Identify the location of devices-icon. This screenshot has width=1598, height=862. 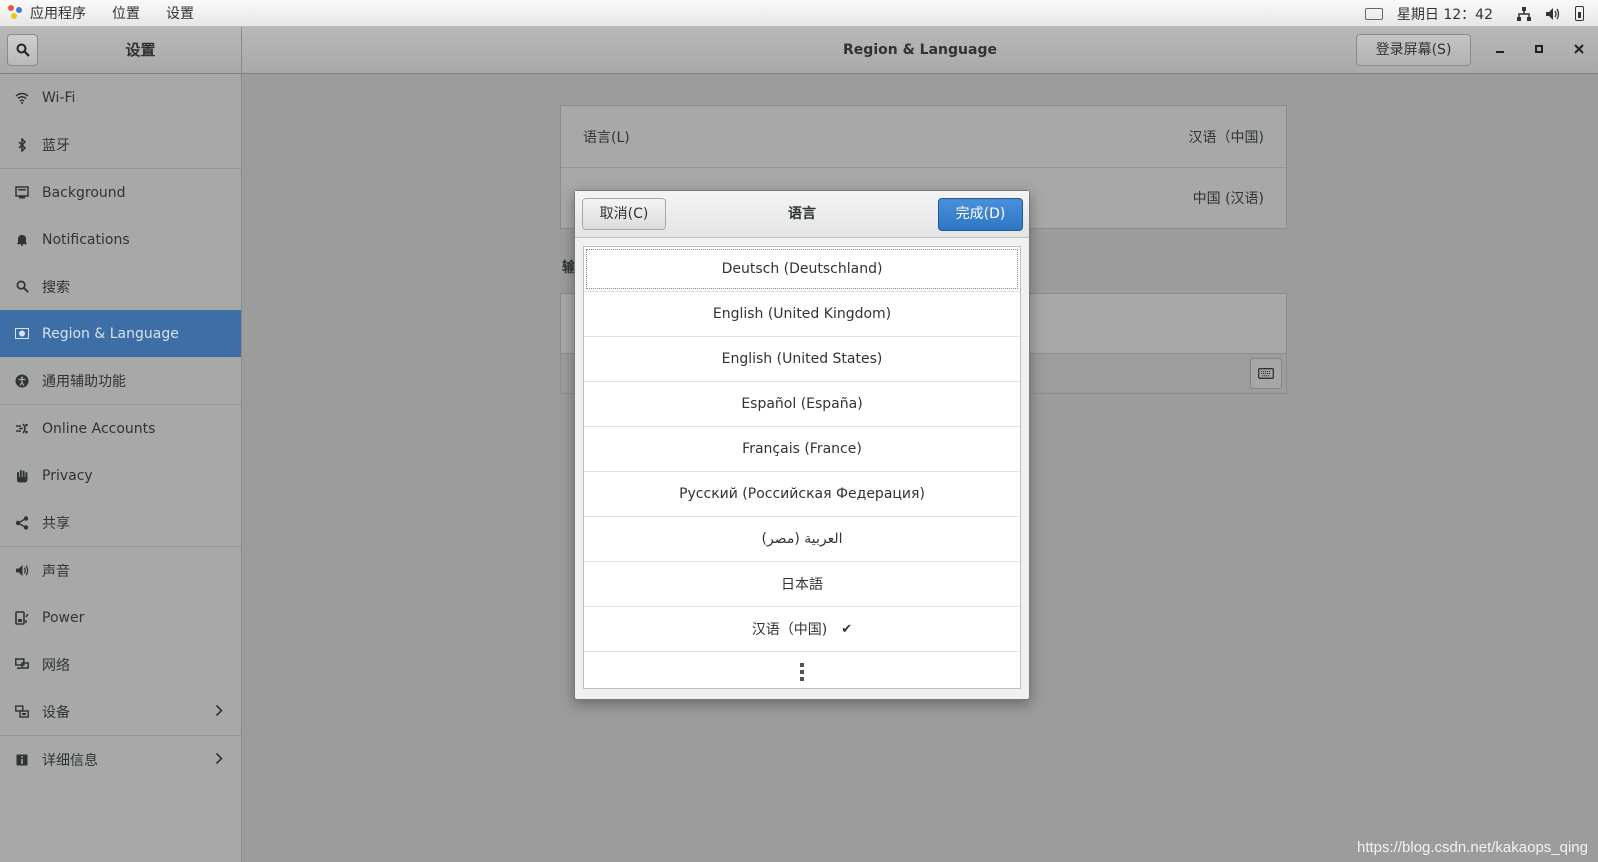
(22, 712).